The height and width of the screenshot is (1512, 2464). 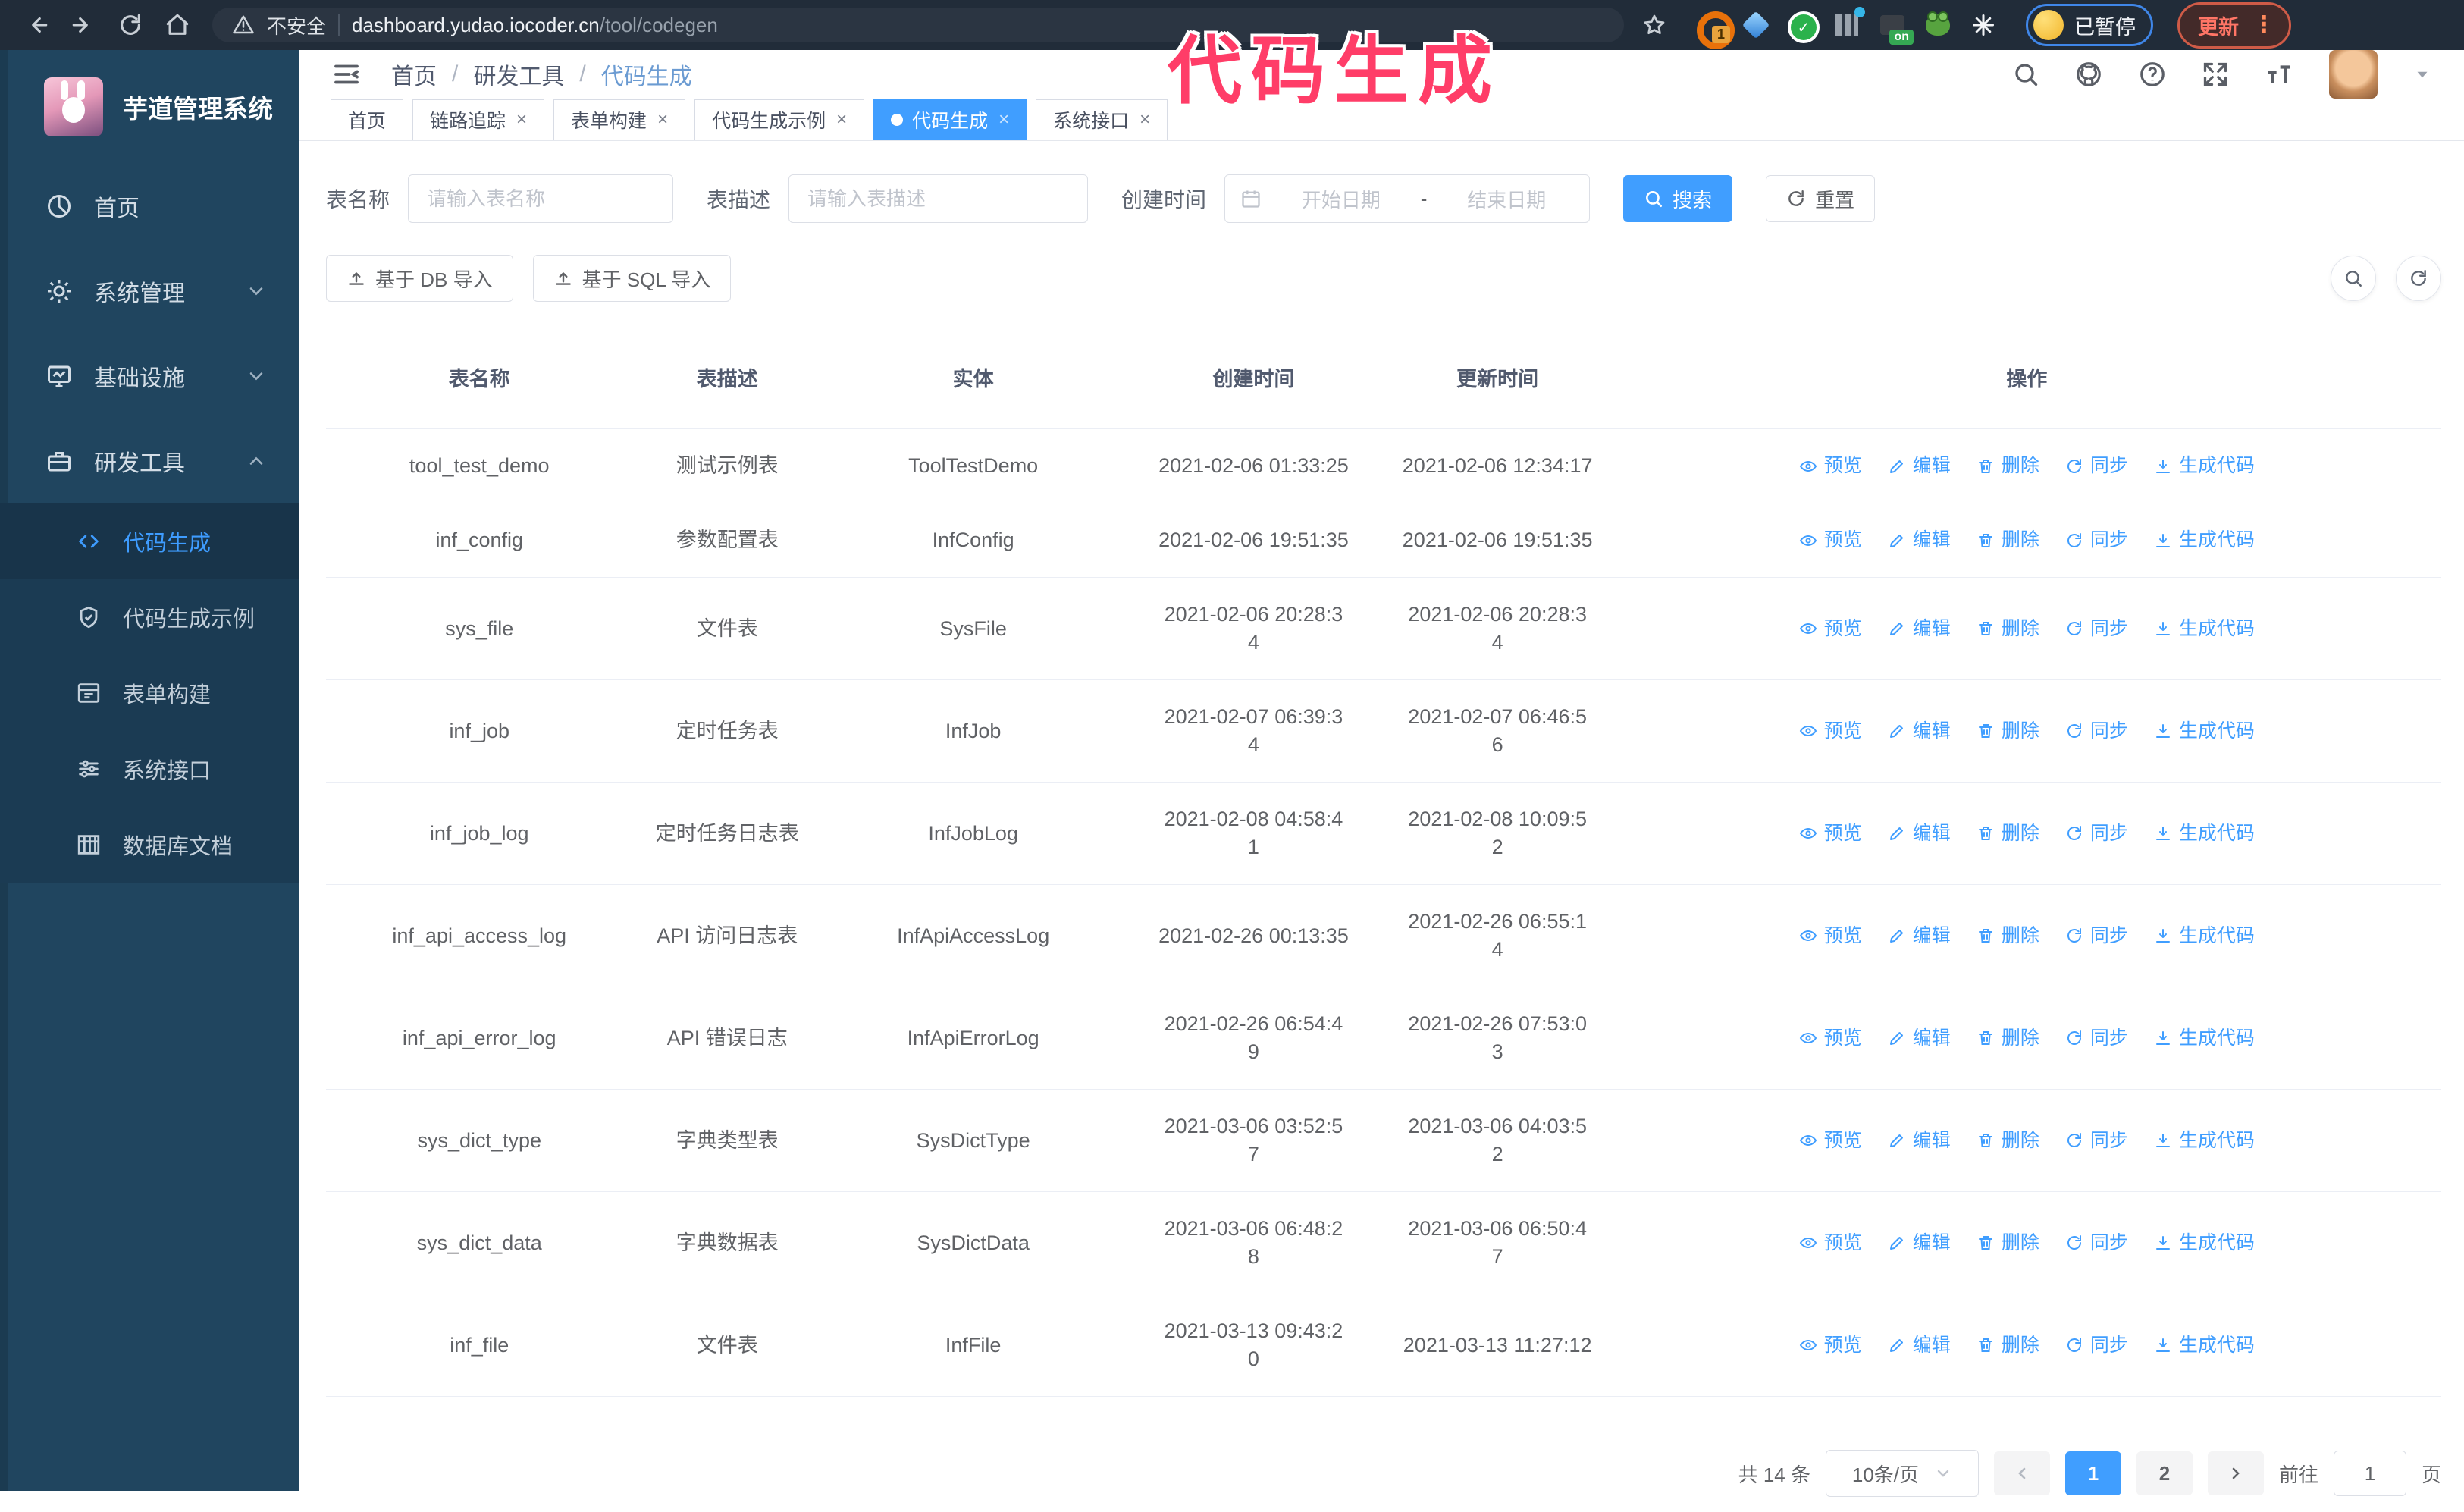 I want to click on page-button-2: 2, so click(x=2164, y=1473).